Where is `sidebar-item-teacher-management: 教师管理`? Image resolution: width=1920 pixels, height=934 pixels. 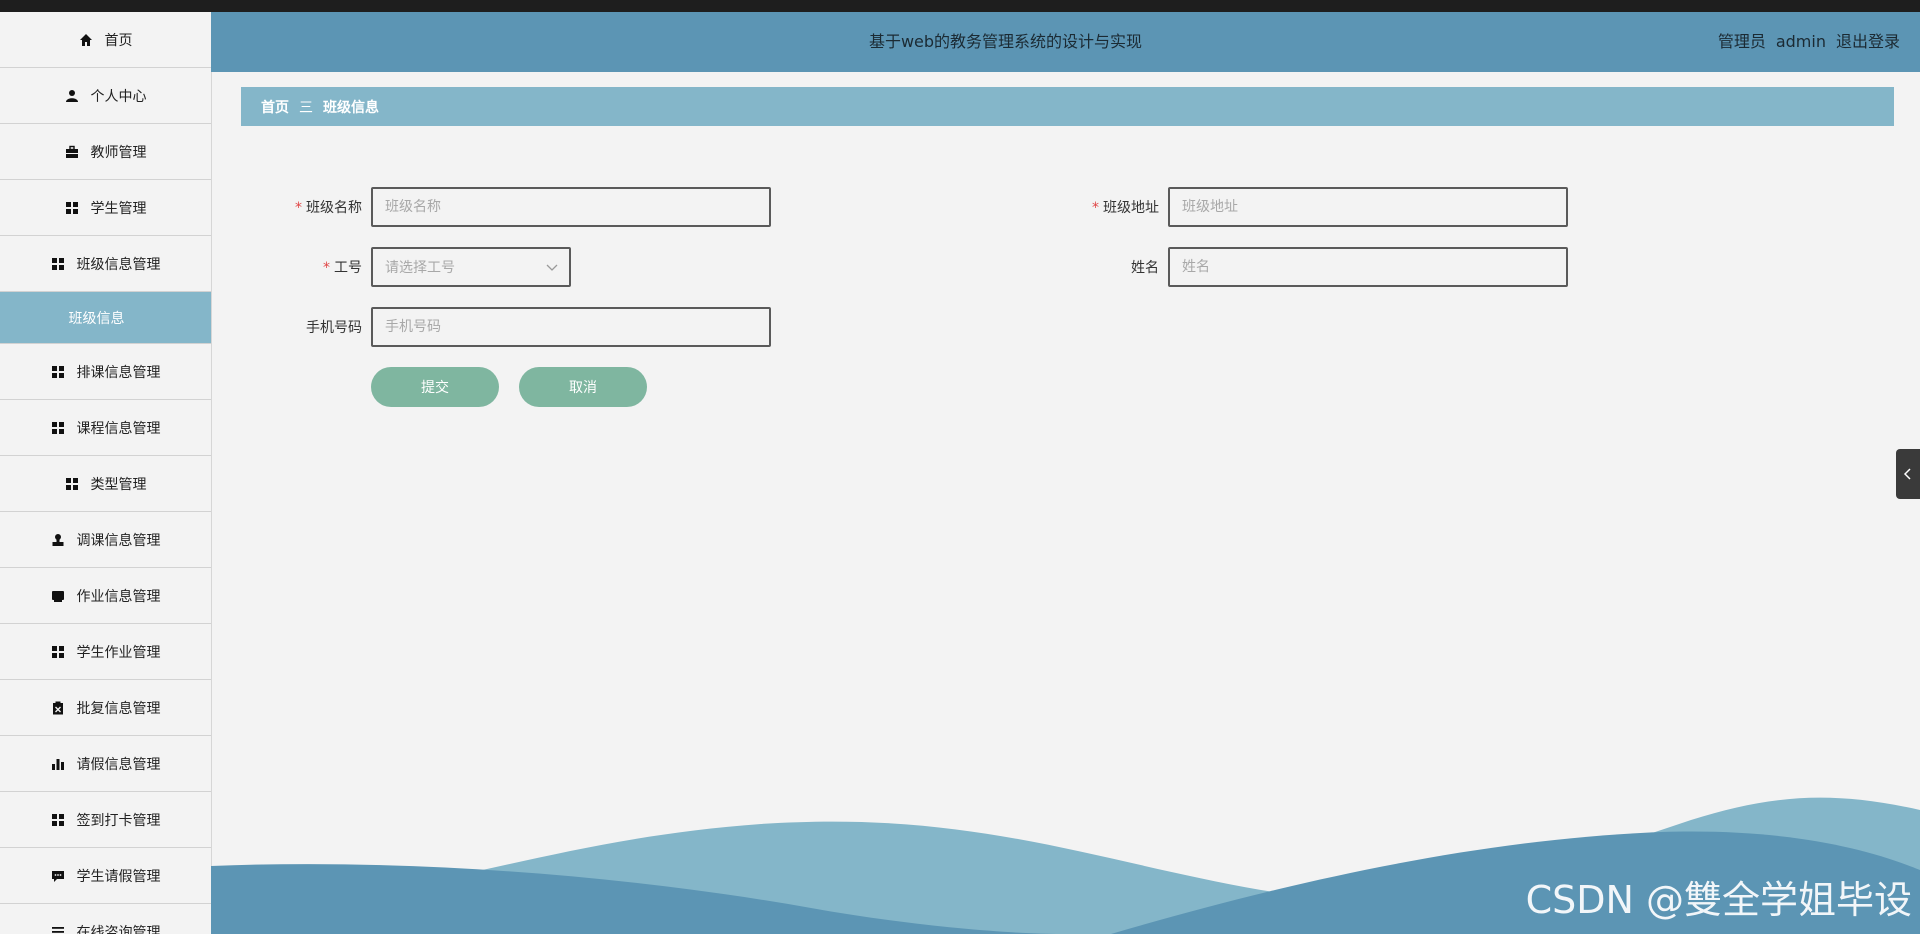 sidebar-item-teacher-management: 教师管理 is located at coordinates (105, 152).